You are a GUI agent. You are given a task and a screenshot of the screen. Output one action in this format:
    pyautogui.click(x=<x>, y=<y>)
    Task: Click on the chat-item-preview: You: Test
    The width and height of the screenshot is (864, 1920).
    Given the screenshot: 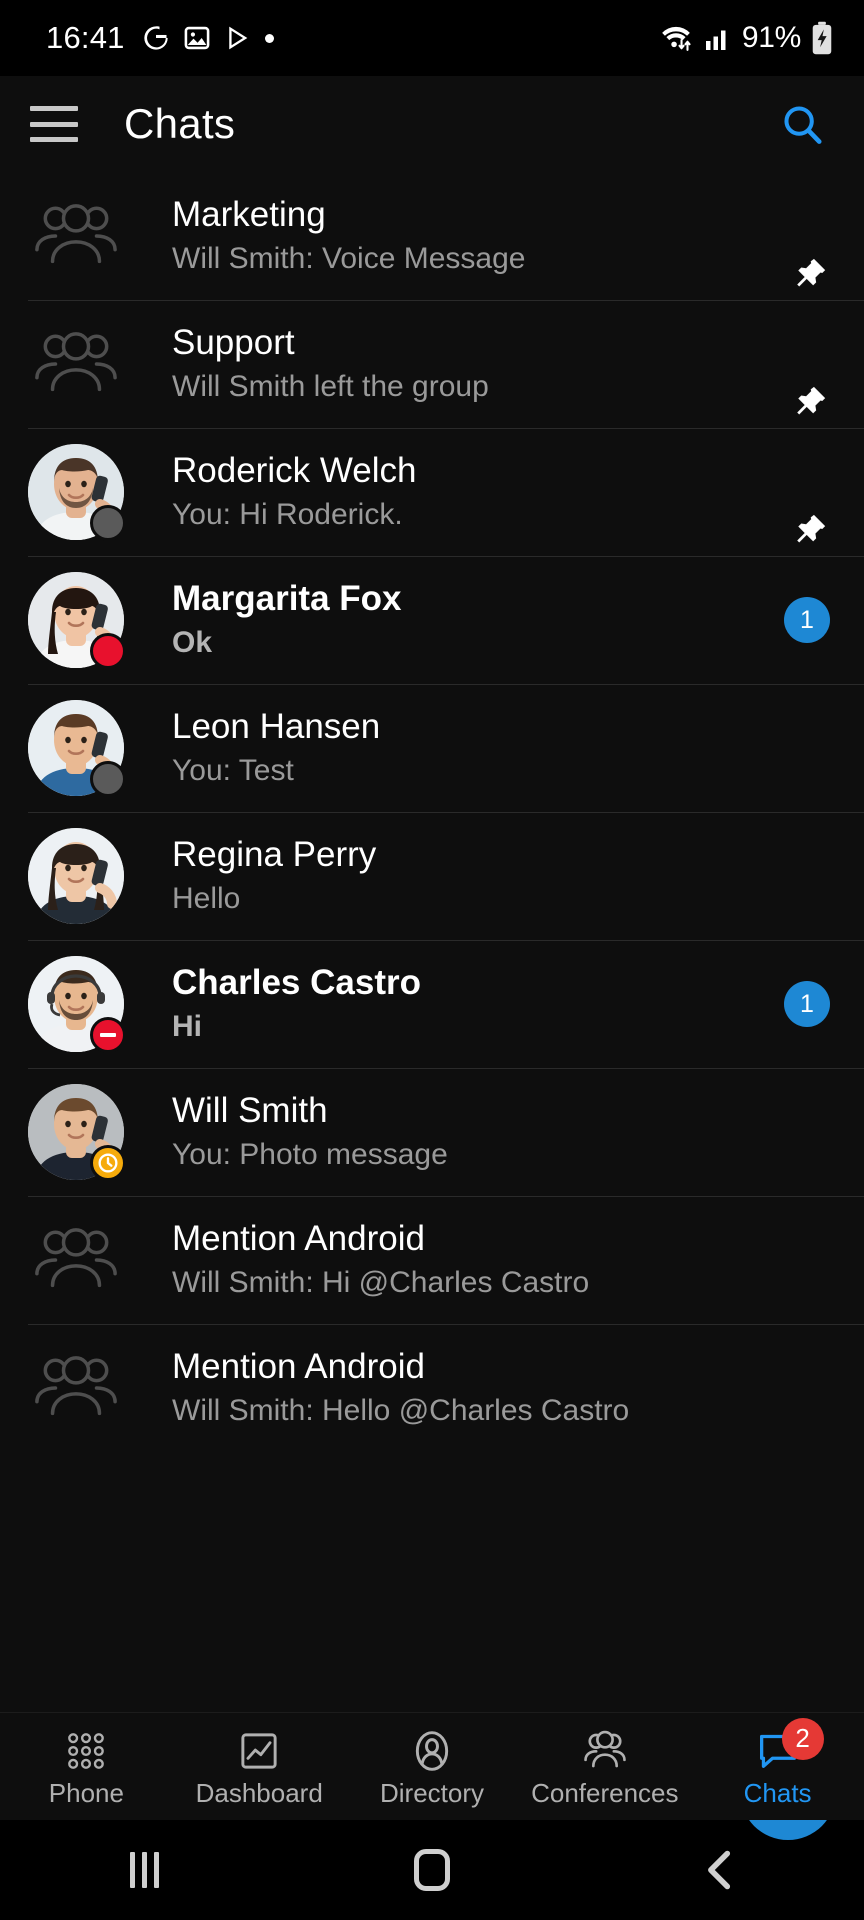 What is the action you would take?
    pyautogui.click(x=233, y=771)
    